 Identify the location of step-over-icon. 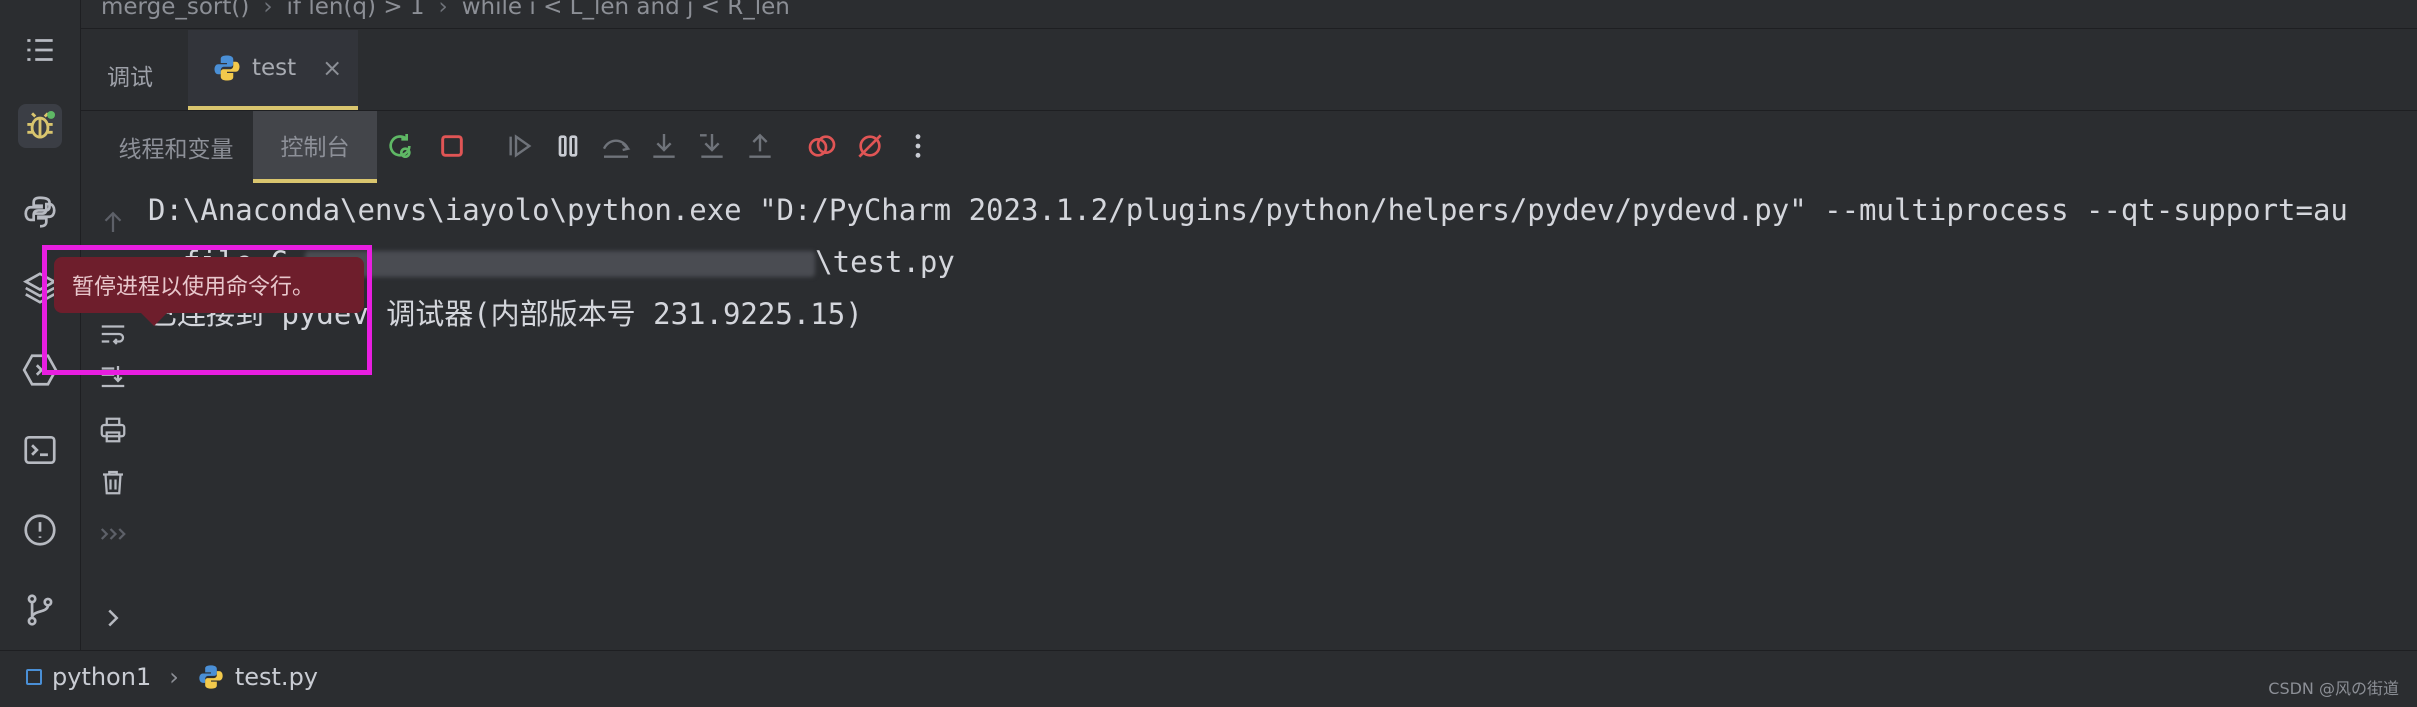
(616, 146).